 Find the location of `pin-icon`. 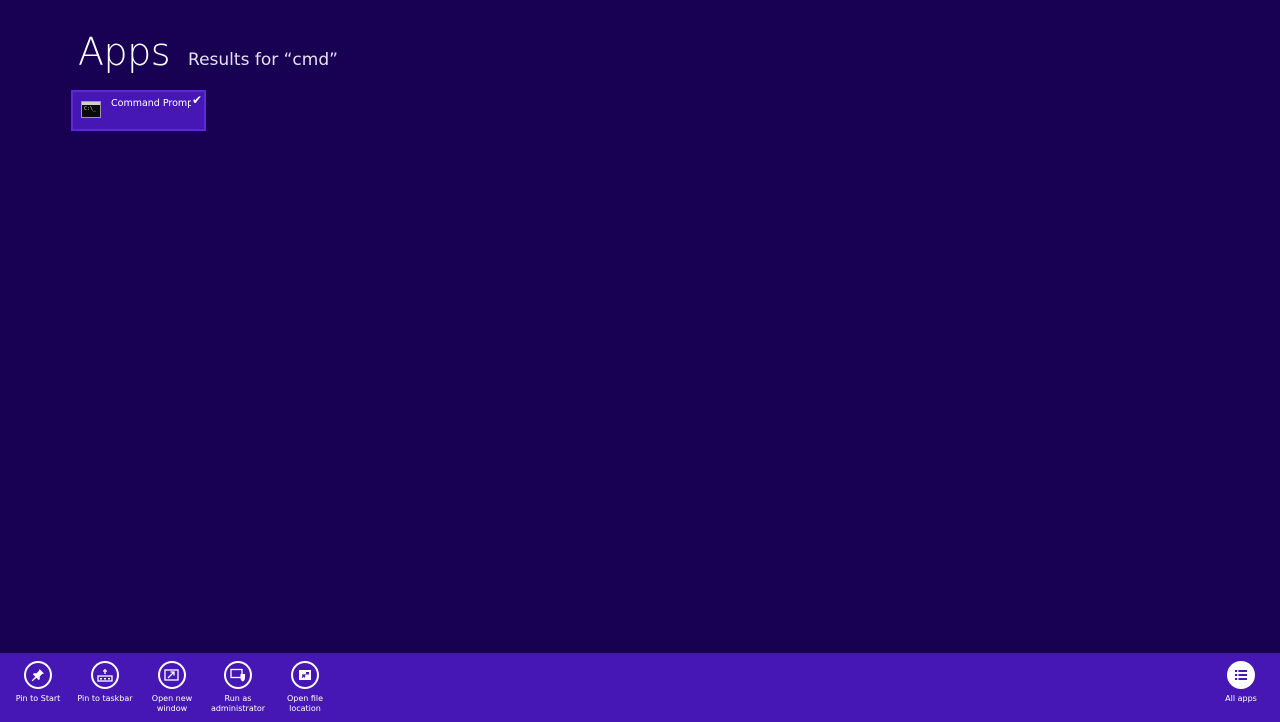

pin-icon is located at coordinates (38, 675).